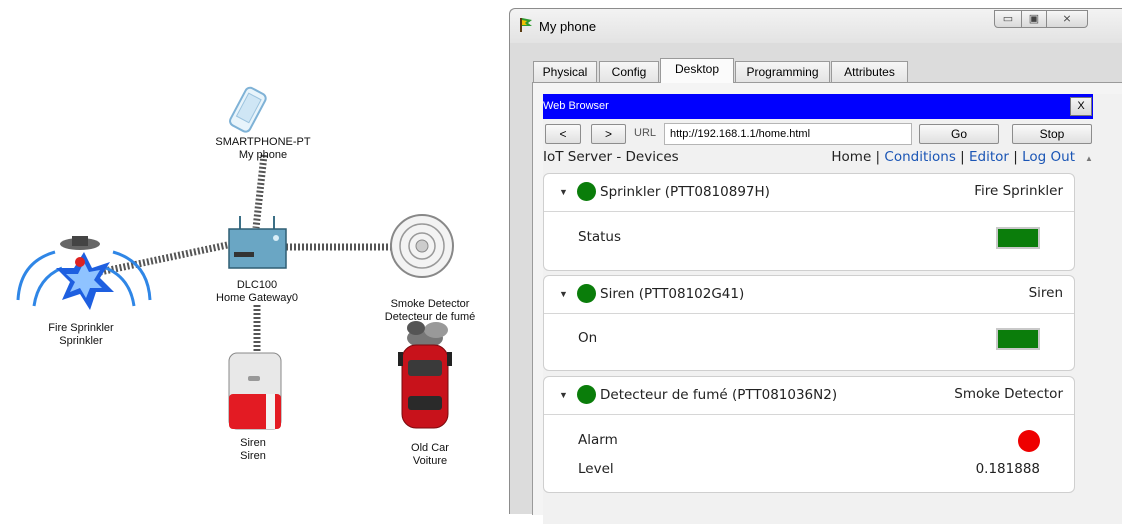 The height and width of the screenshot is (526, 1122). What do you see at coordinates (526, 25) in the screenshot?
I see `packet-tracer-icon` at bounding box center [526, 25].